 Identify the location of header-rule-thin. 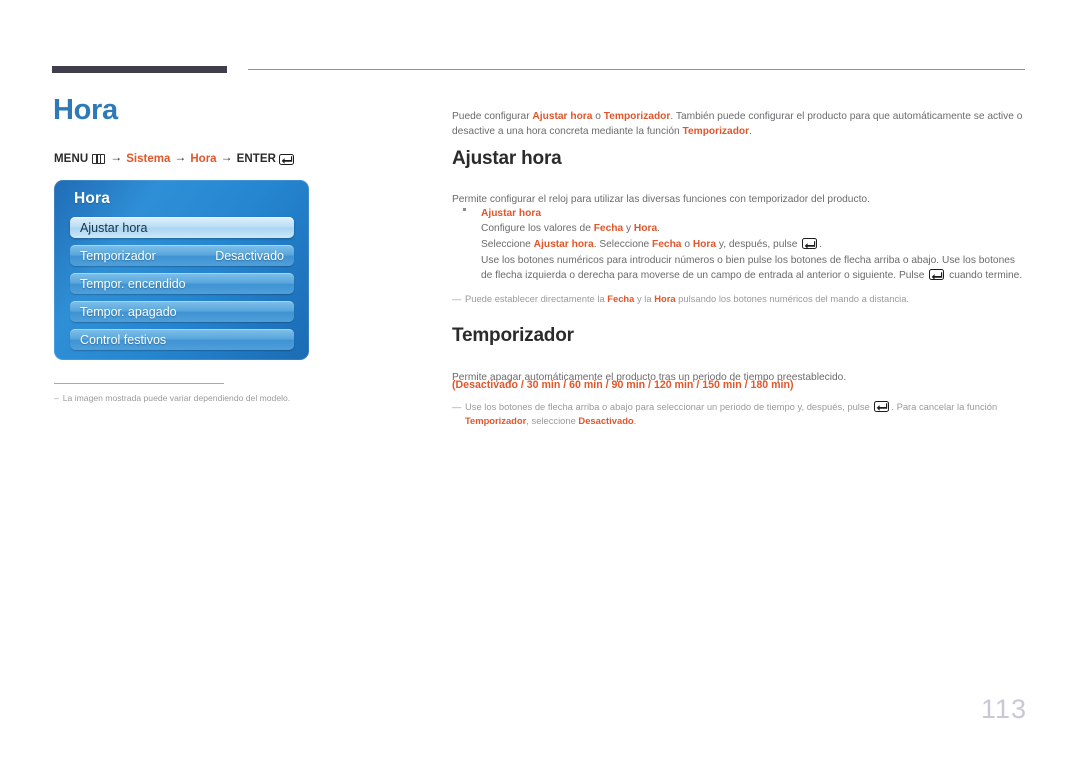
(636, 69).